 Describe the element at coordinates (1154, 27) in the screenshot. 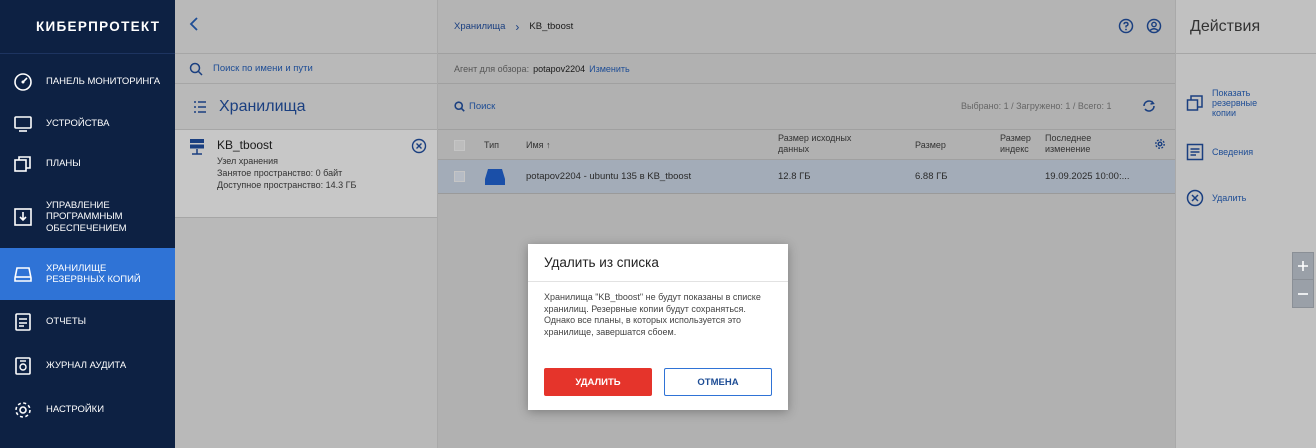

I see `user-icon` at that location.